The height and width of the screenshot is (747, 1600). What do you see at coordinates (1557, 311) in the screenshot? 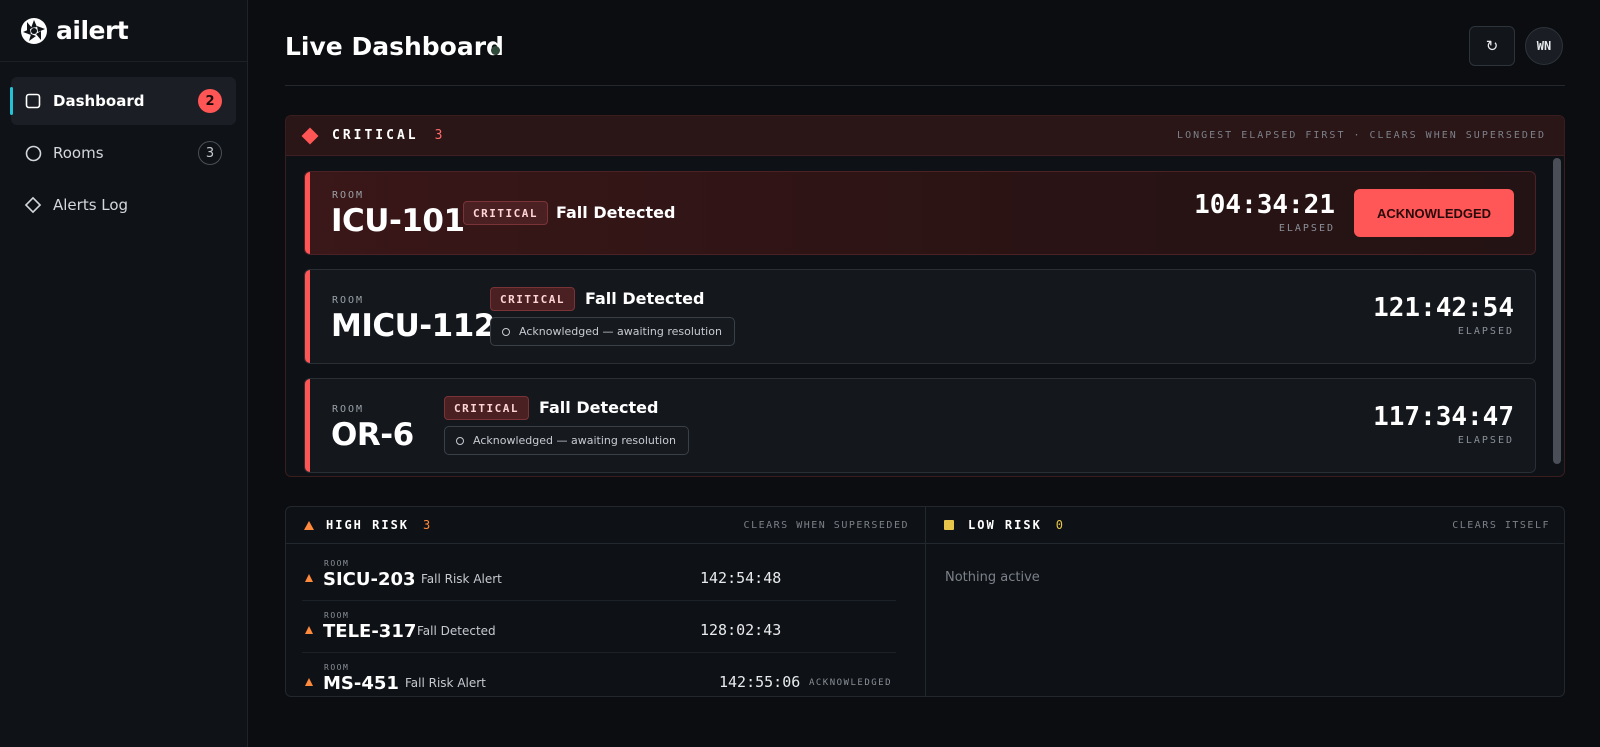
I see `scrollbar-thumb` at bounding box center [1557, 311].